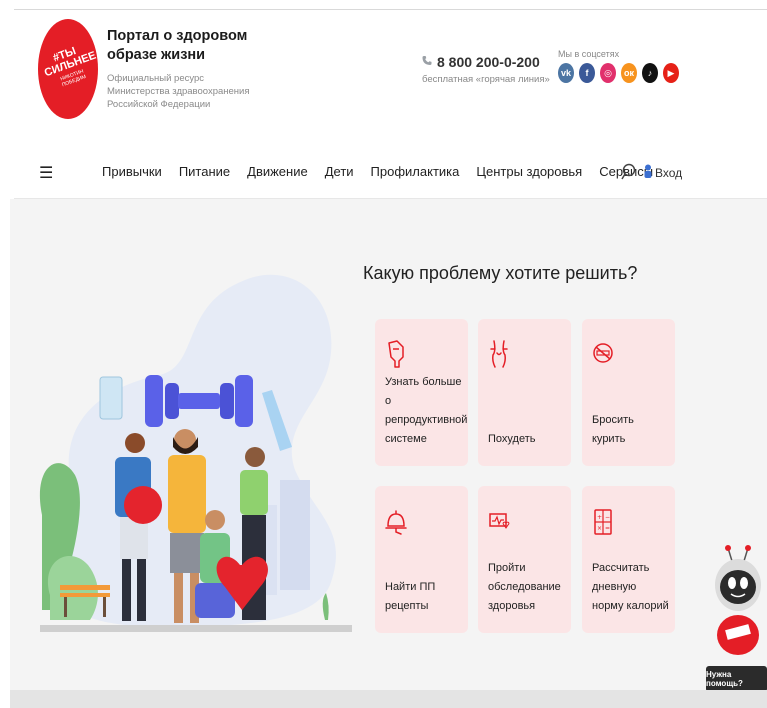  Describe the element at coordinates (46, 173) in the screenshot. I see `menu-icon: ☰` at that location.